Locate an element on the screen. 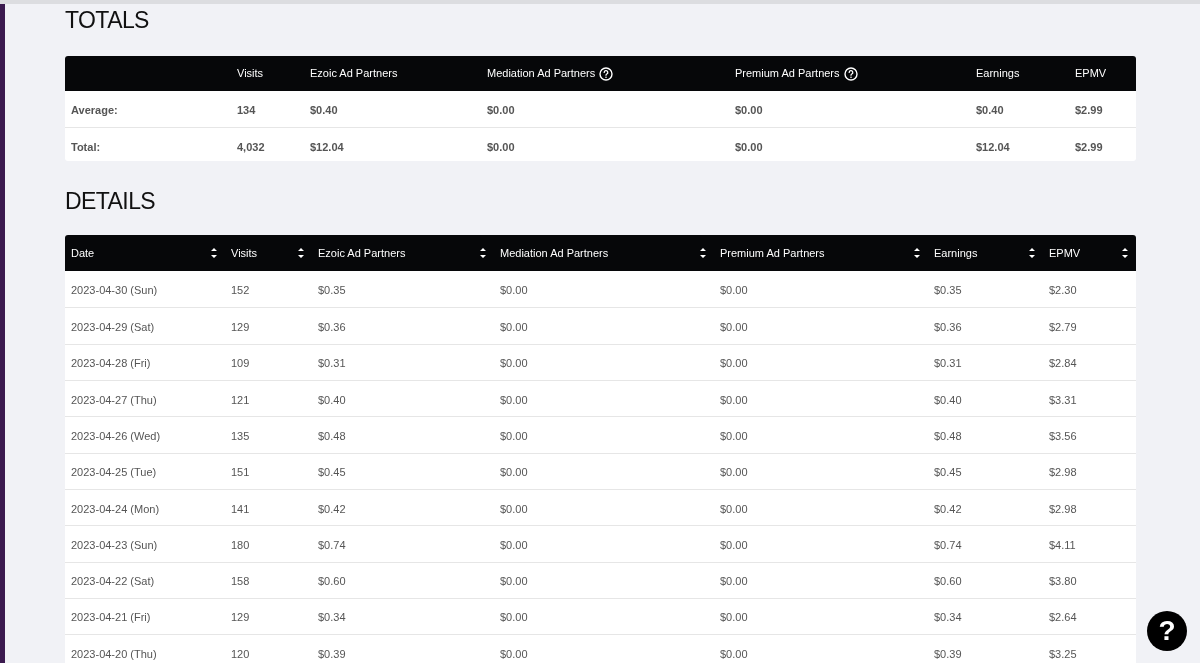 The image size is (1200, 663). table-cell: 2023-04-26 (Wed) is located at coordinates (116, 436).